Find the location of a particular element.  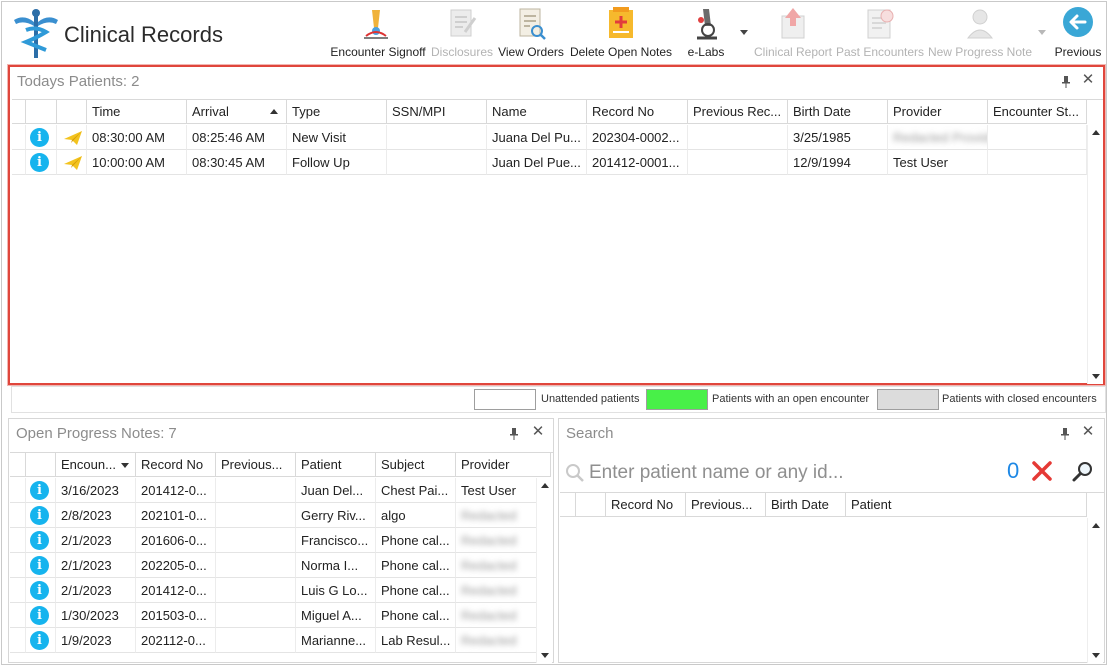

past-encounters-button: Past Encounters is located at coordinates (880, 33).